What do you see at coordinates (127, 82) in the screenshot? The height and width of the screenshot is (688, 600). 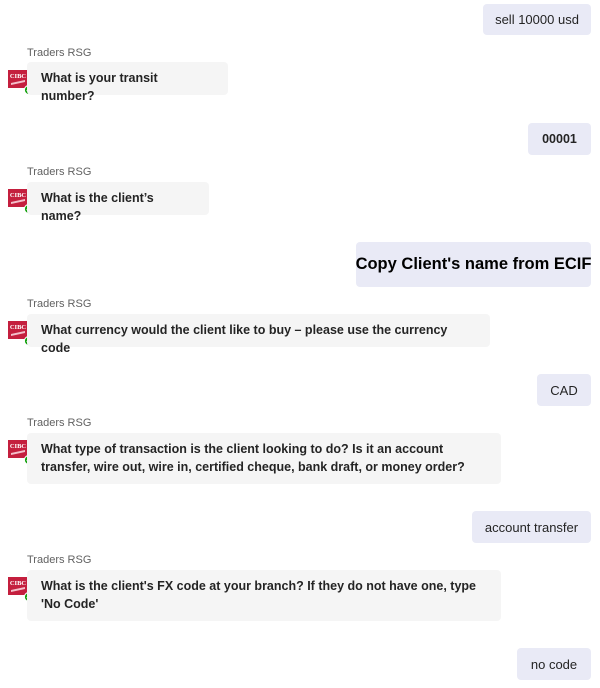 I see `bot-message: What is your transit number?` at bounding box center [127, 82].